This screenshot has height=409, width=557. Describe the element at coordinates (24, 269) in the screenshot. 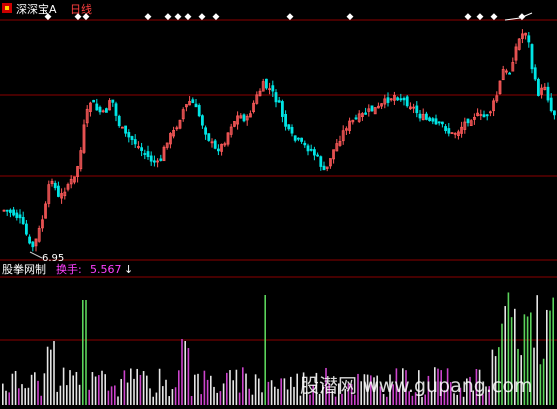

I see `indicator-name: 股拳网制` at that location.